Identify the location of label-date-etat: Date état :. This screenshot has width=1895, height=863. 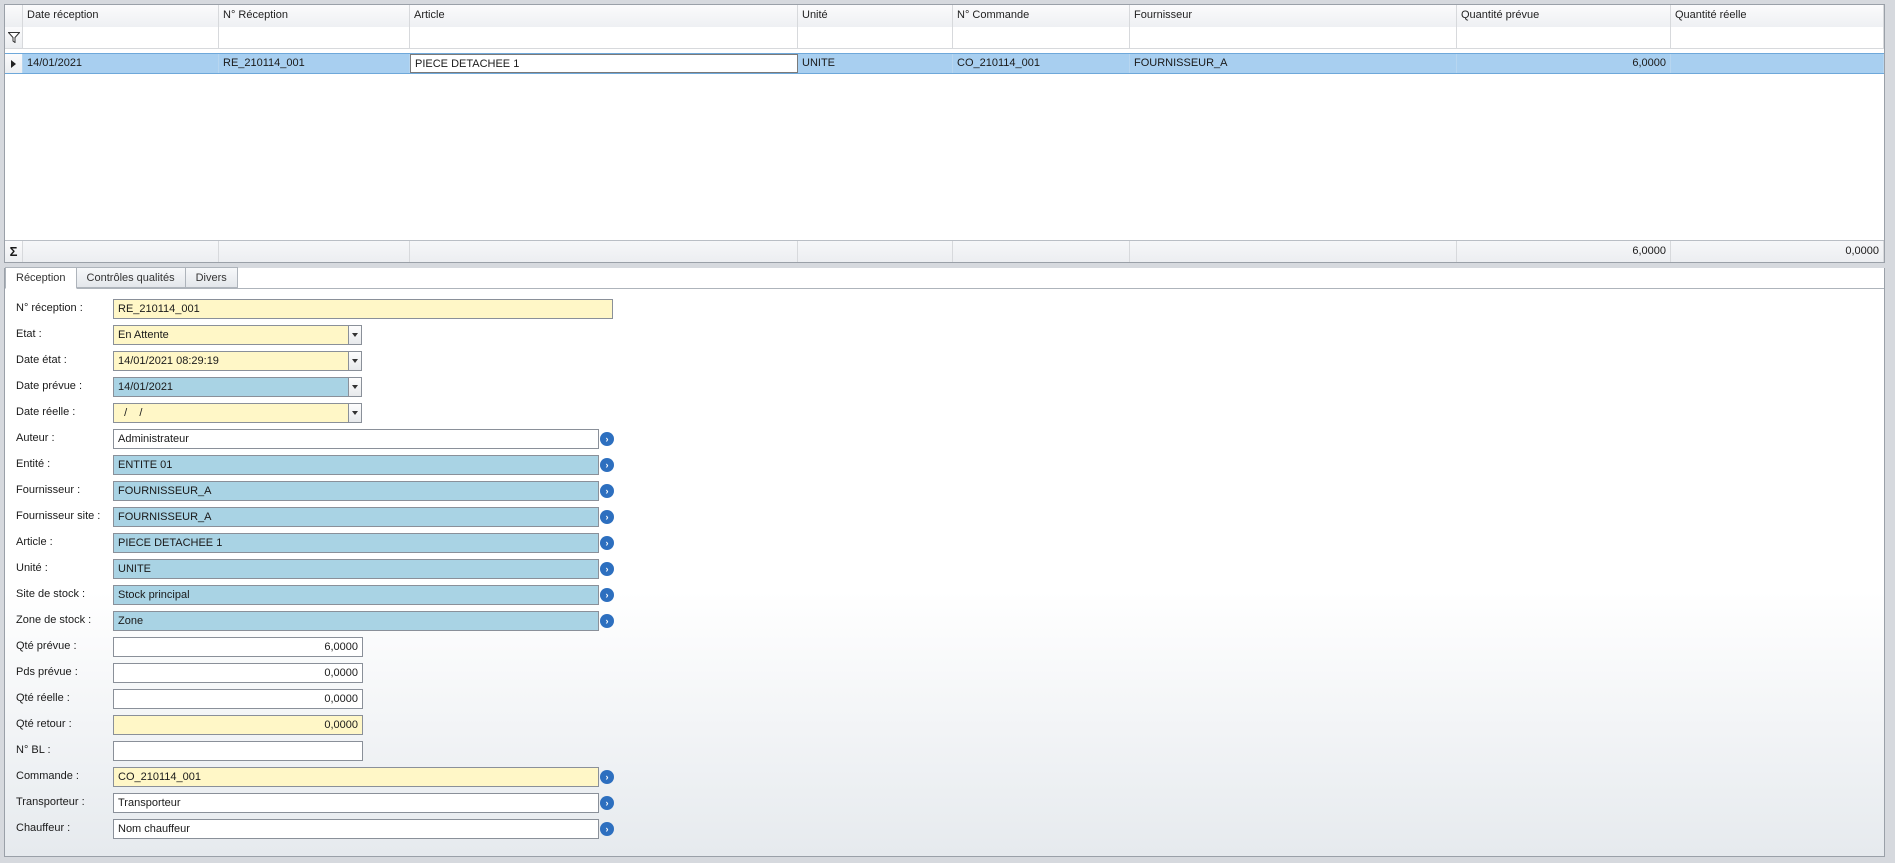
(41, 360).